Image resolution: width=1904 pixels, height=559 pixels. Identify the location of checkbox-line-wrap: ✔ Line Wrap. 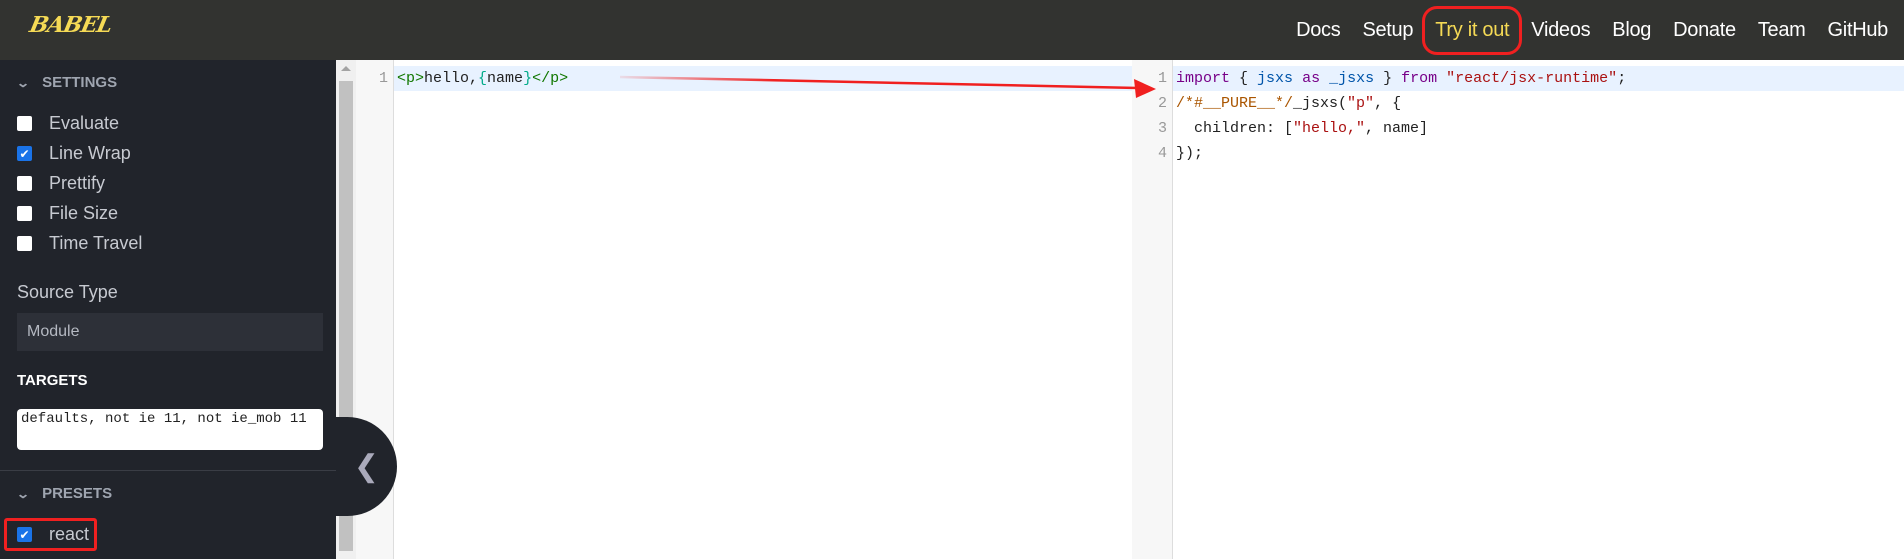
(74, 153).